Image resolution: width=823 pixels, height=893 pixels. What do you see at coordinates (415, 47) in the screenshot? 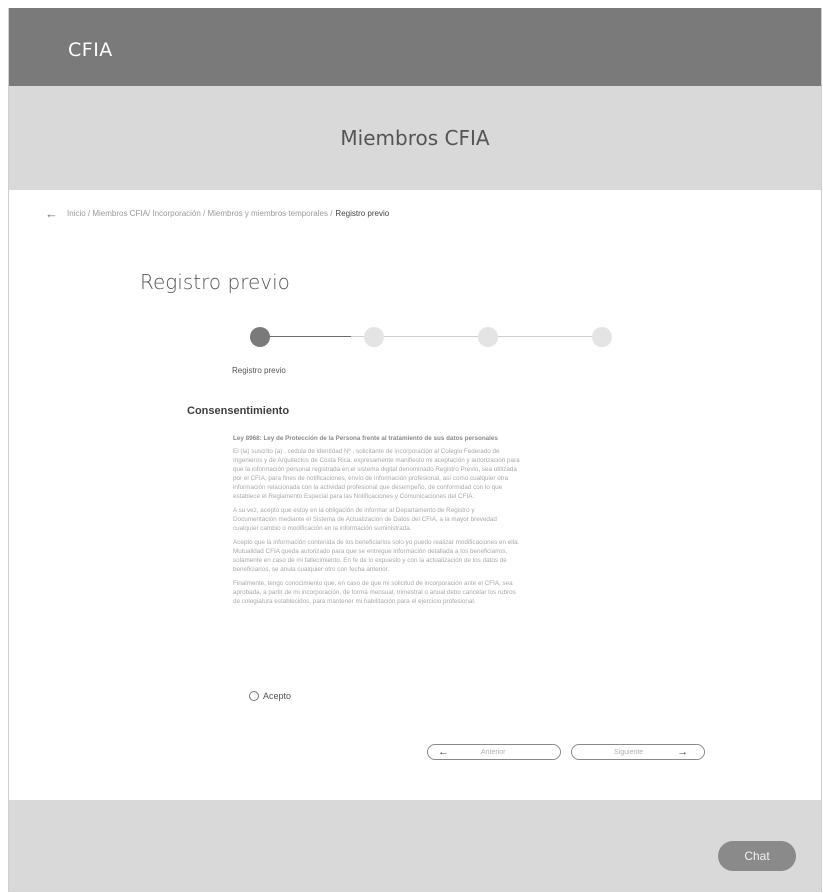
I see `top-bar: CFIA` at bounding box center [415, 47].